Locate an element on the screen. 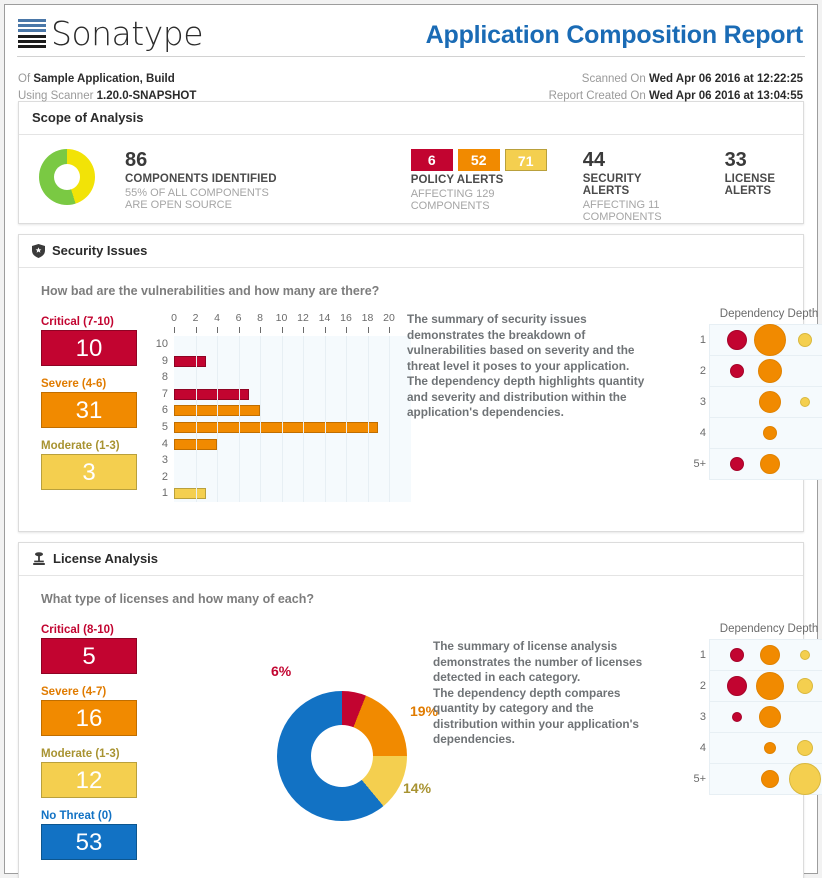 The image size is (822, 878). x-tick-label: 0 is located at coordinates (174, 318).